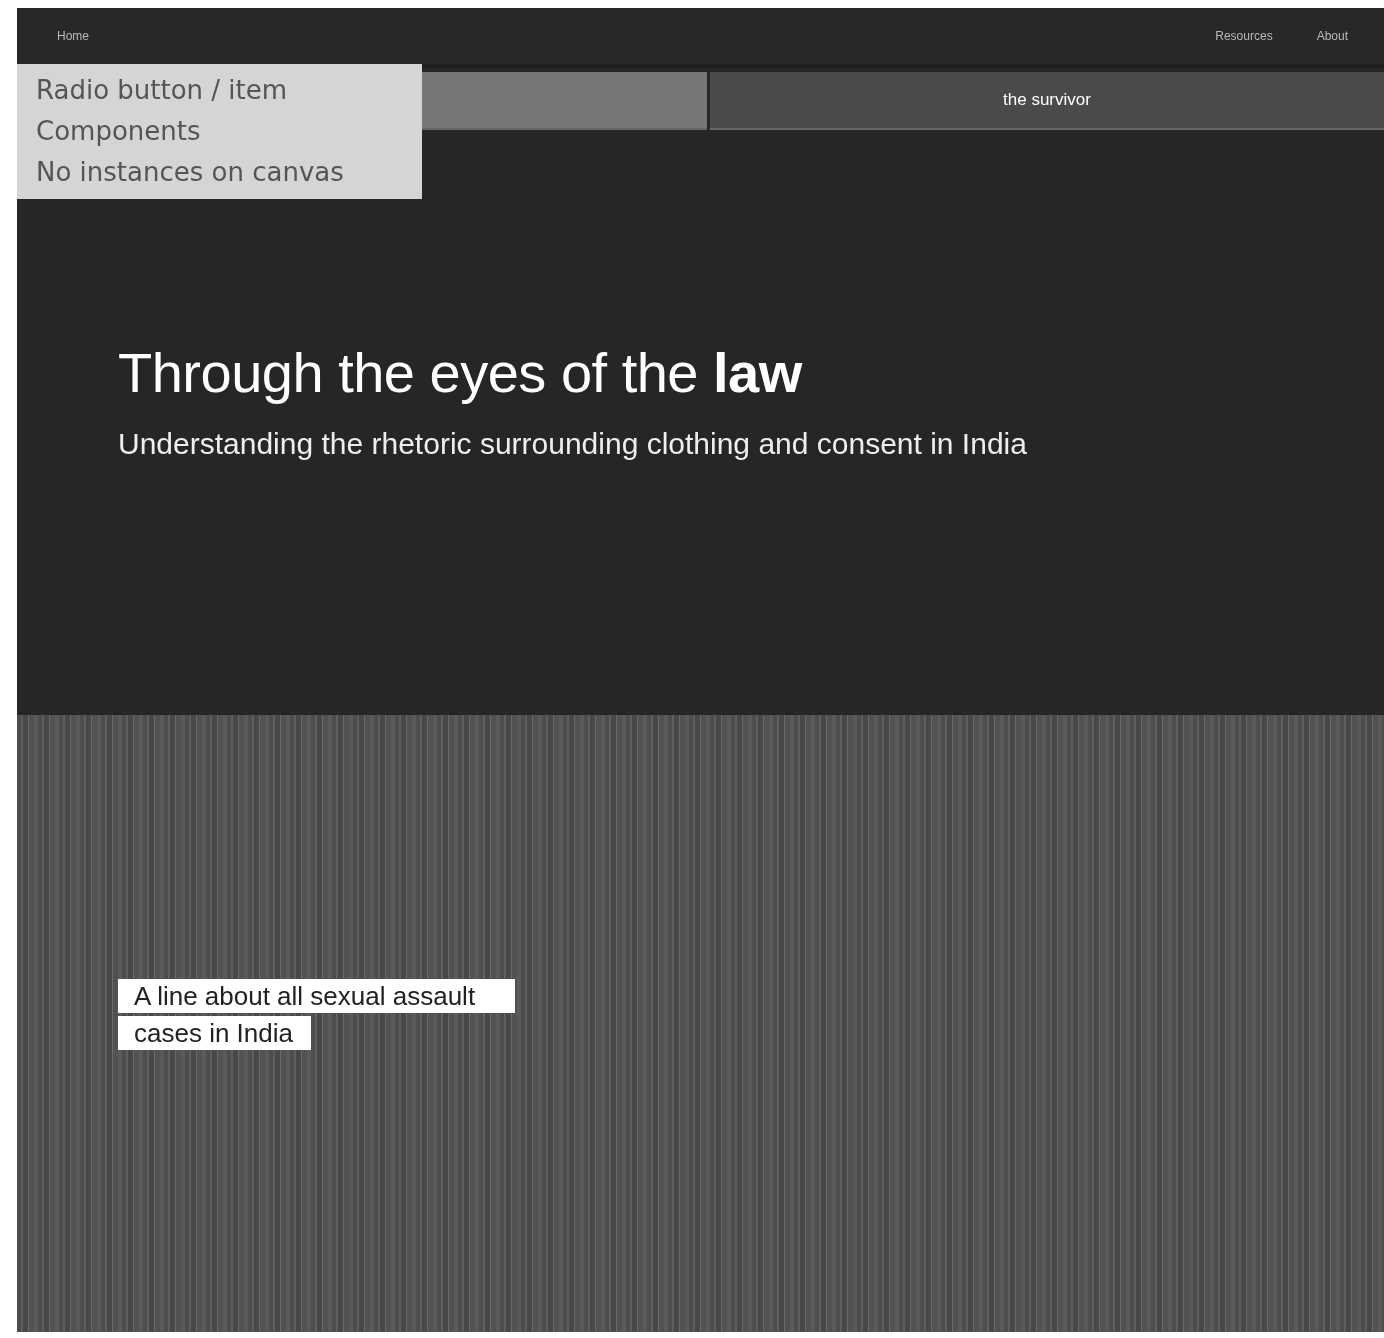  Describe the element at coordinates (119, 131) in the screenshot. I see `tooltip-line: Components` at that location.